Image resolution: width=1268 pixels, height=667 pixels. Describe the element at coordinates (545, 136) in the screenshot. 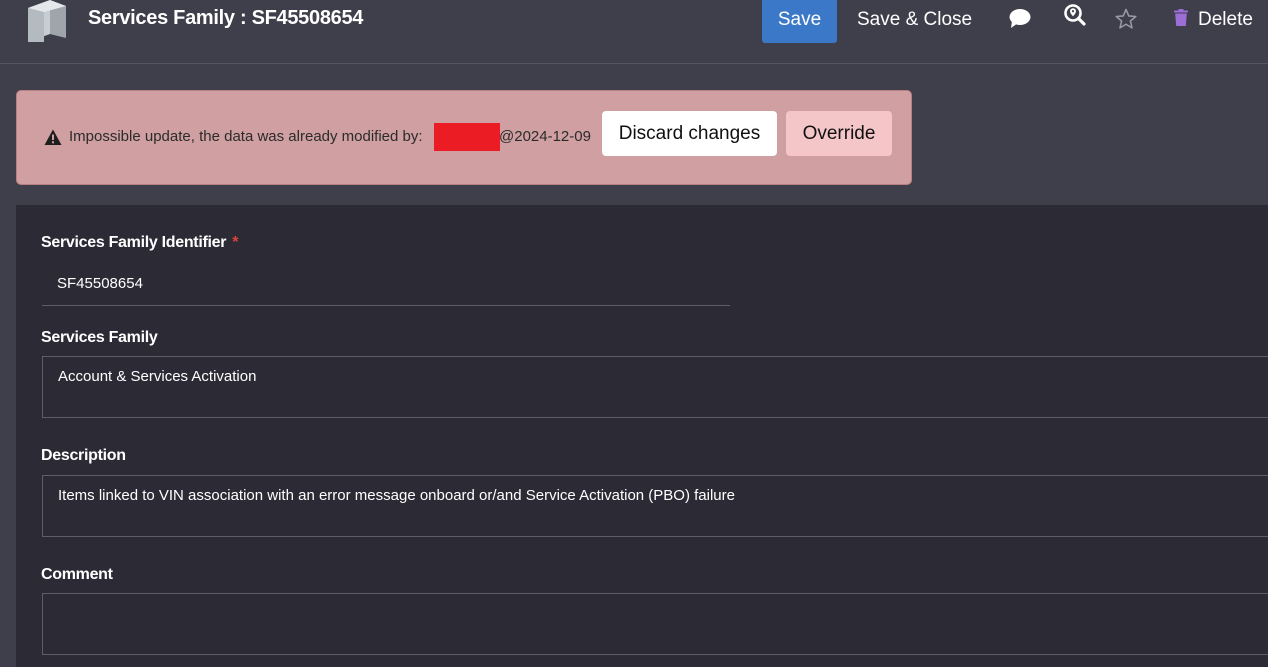

I see `alert-date: @2024-12-09` at that location.